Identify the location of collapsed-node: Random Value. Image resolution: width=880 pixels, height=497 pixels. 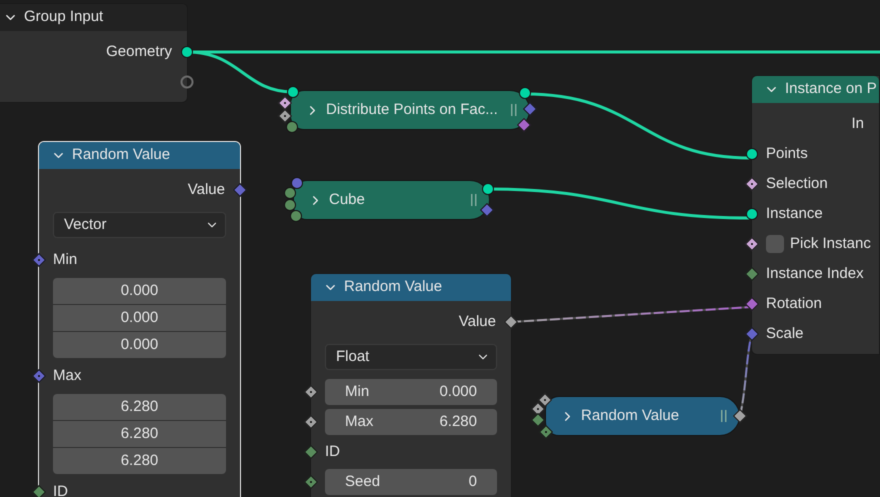
(642, 416).